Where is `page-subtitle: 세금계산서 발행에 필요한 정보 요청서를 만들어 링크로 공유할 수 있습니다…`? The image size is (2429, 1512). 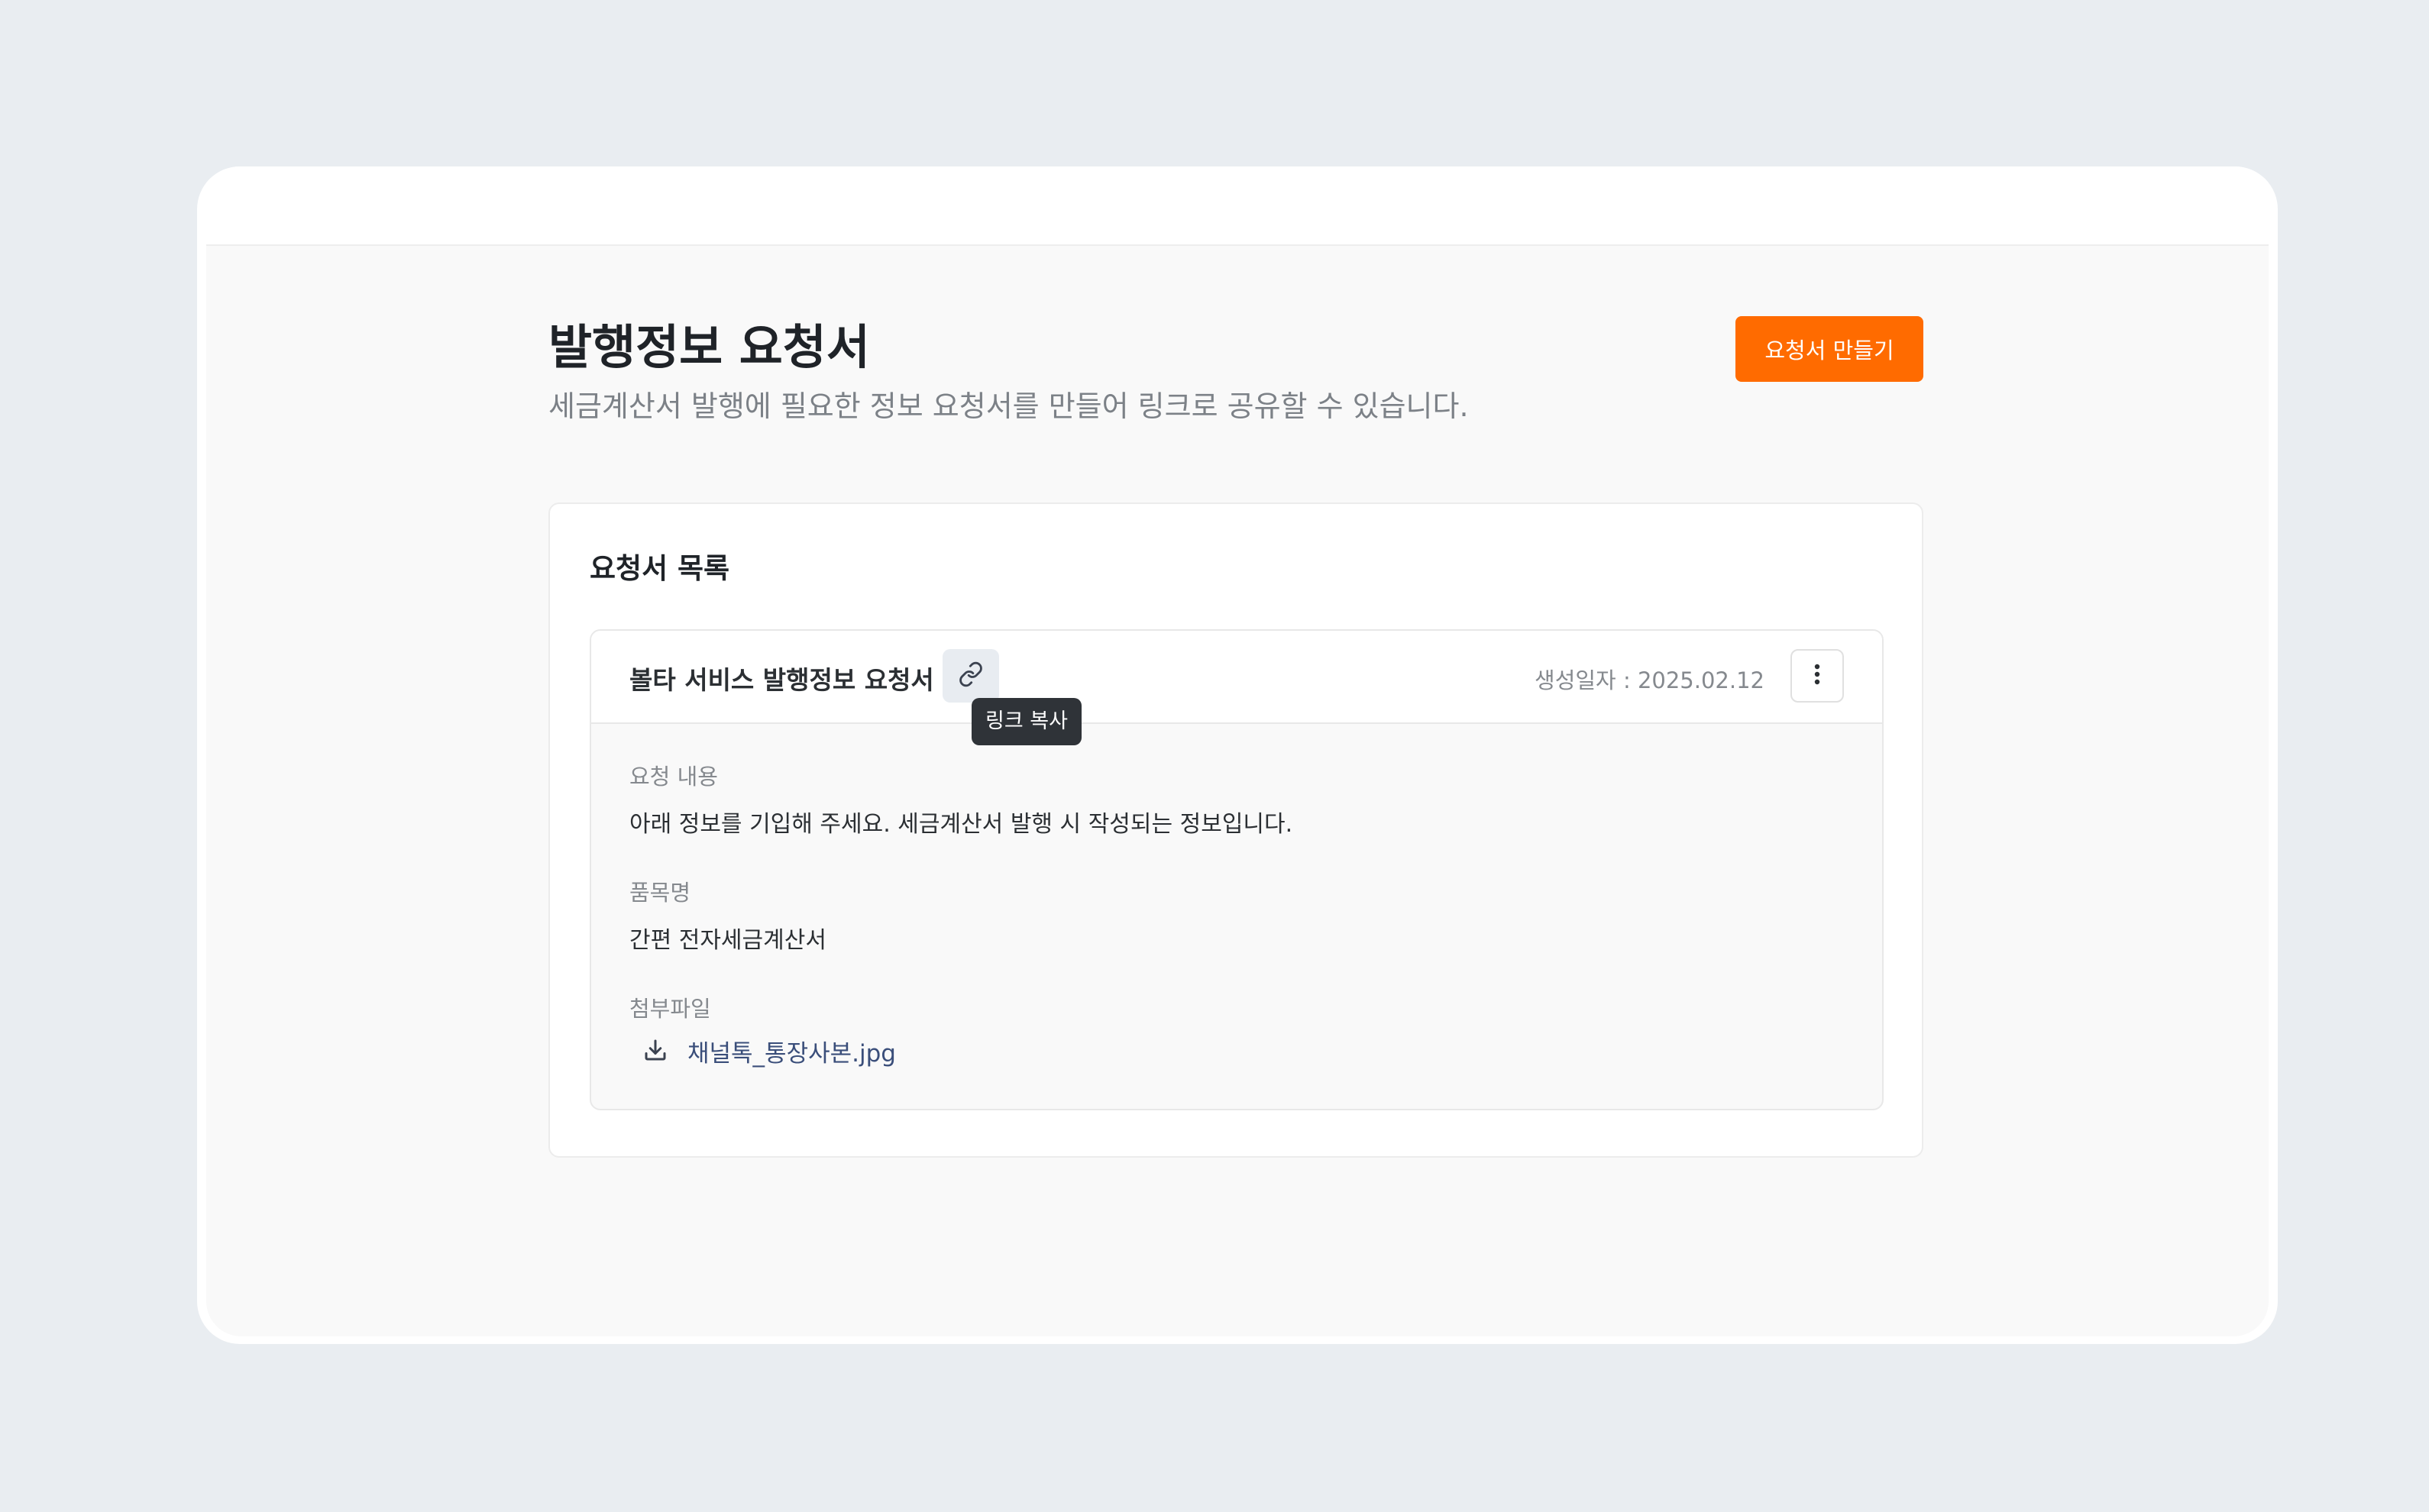
page-subtitle: 세금계산서 발행에 필요한 정보 요청서를 만들어 링크로 공유할 수 있습니다… is located at coordinates (1009, 406).